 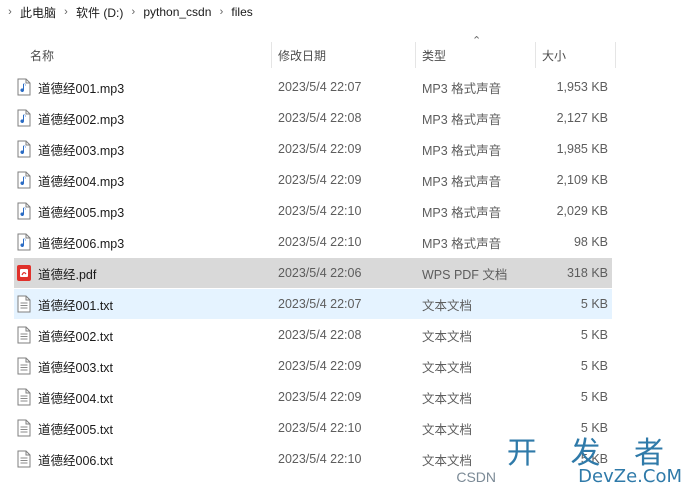 I want to click on file-name-cell: 道德经005.txt, so click(x=64, y=428).